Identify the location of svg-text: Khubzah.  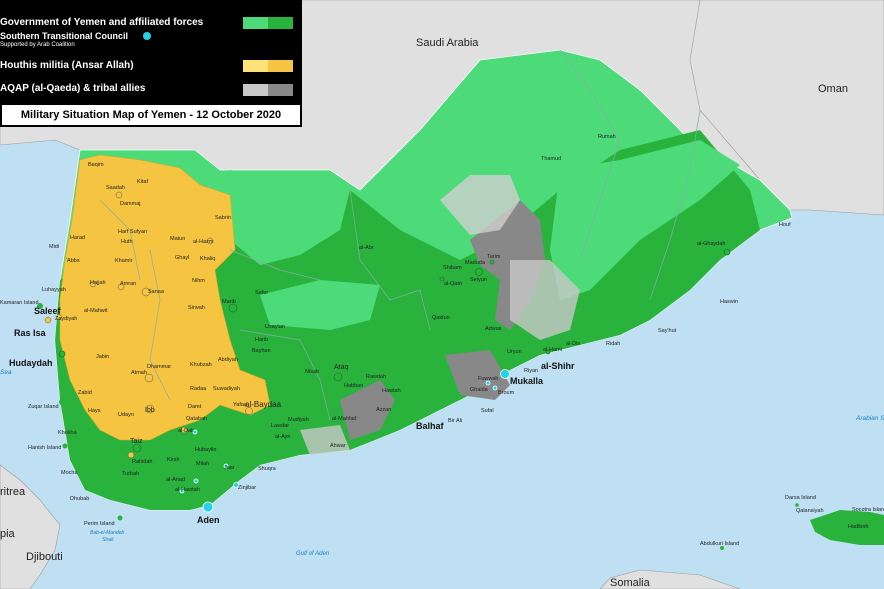
(201, 365).